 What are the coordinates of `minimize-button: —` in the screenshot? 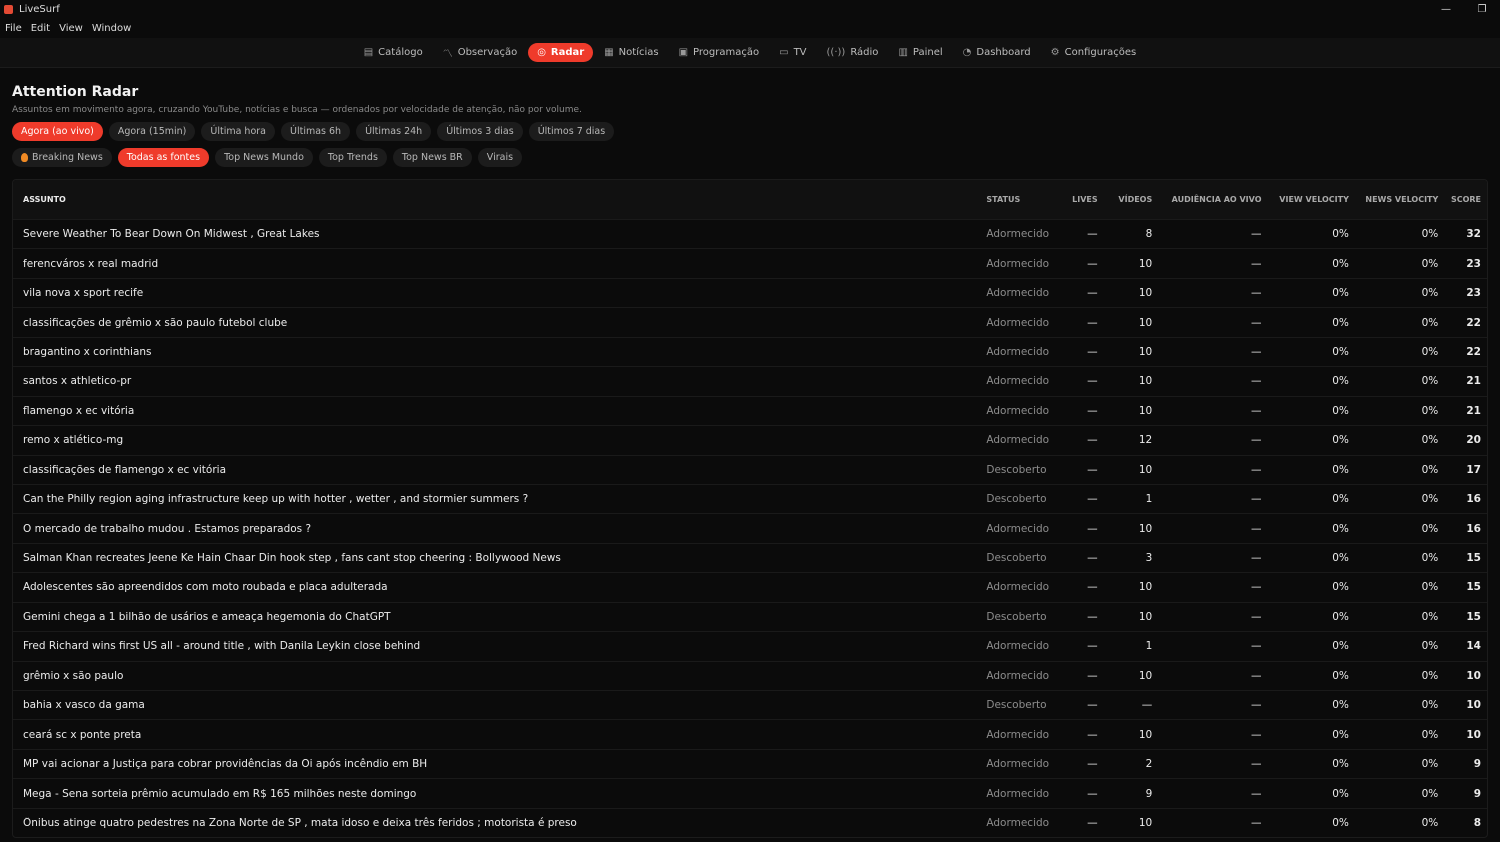 It's located at (1446, 9).